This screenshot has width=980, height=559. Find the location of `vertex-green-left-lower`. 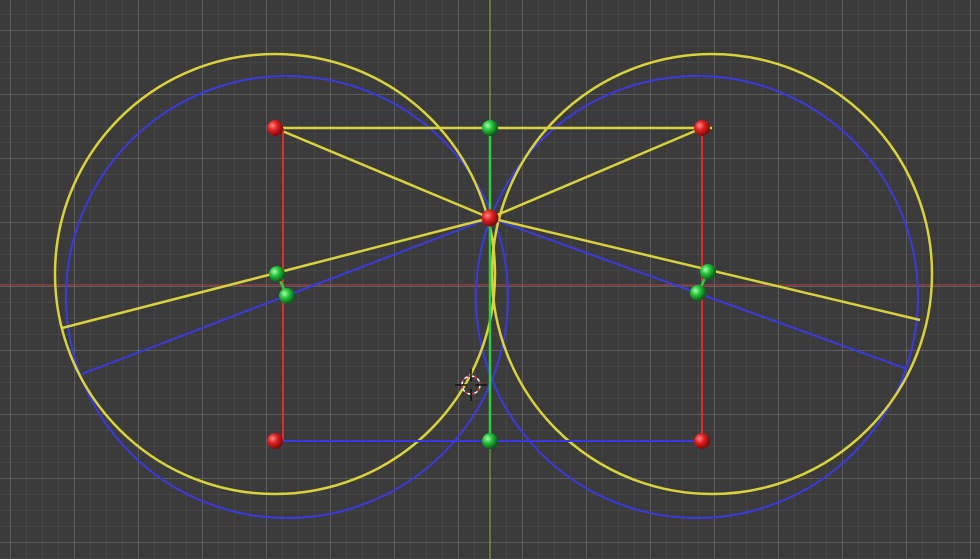

vertex-green-left-lower is located at coordinates (287, 296).